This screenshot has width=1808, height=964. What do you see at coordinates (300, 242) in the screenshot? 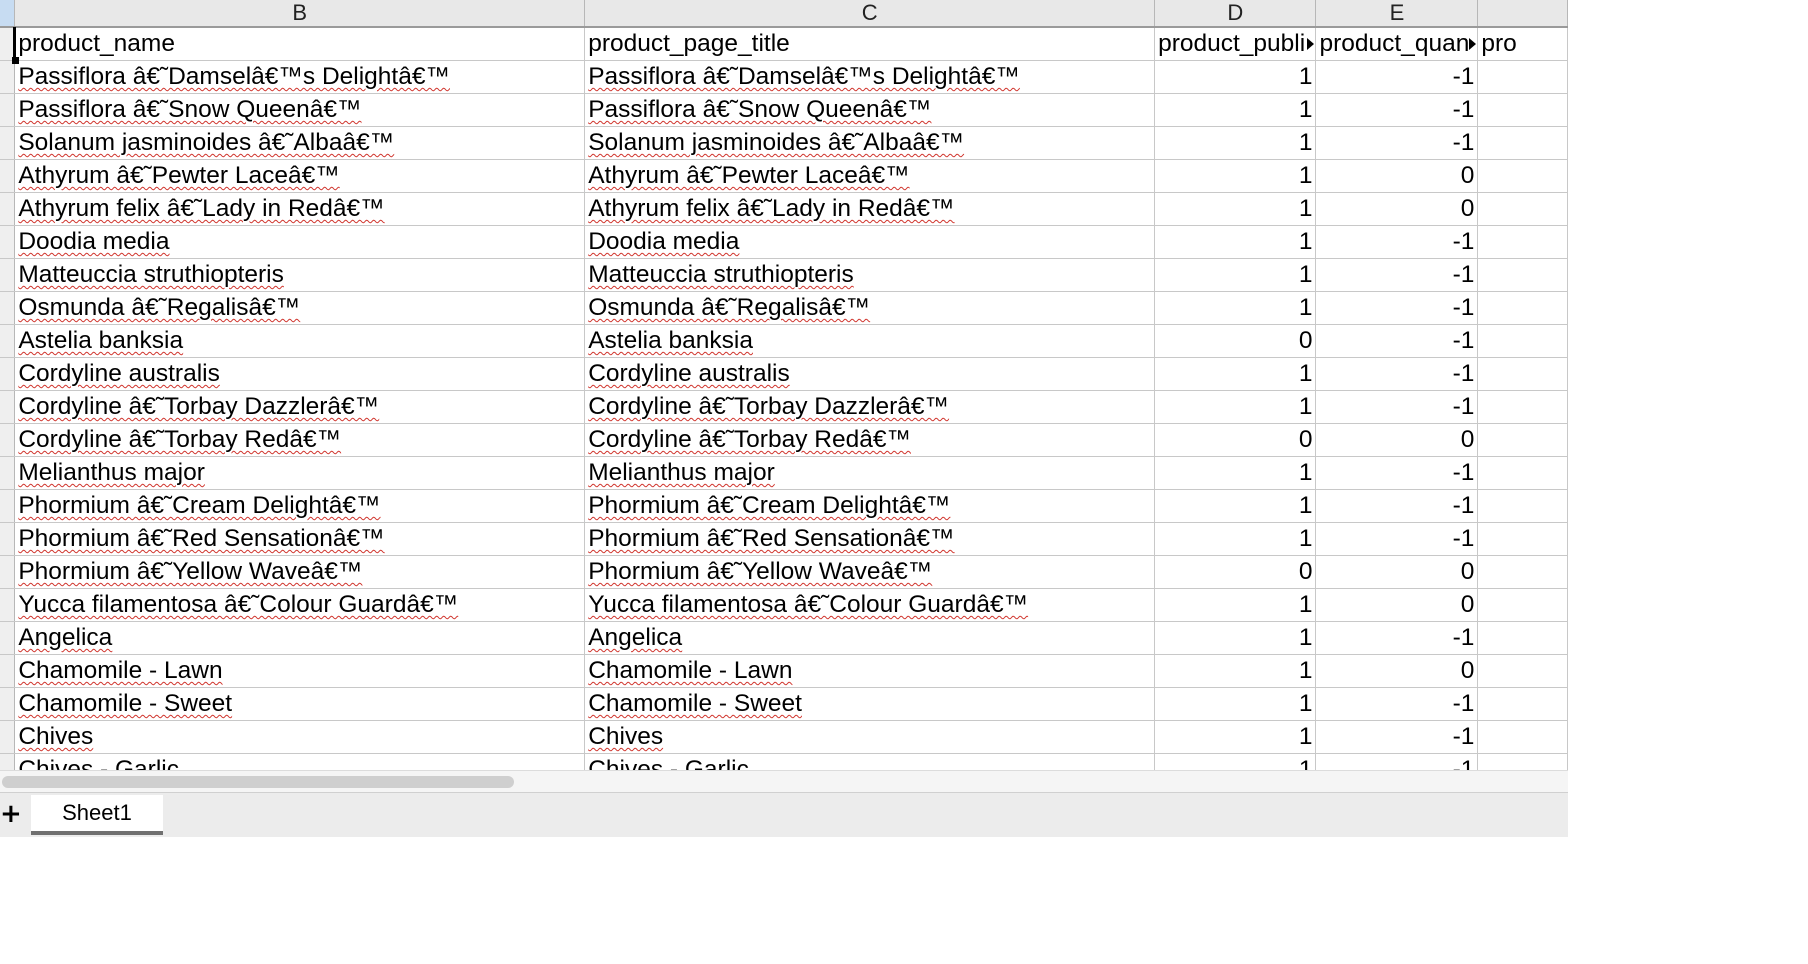
I see `cell-product-name: Doodia media` at bounding box center [300, 242].